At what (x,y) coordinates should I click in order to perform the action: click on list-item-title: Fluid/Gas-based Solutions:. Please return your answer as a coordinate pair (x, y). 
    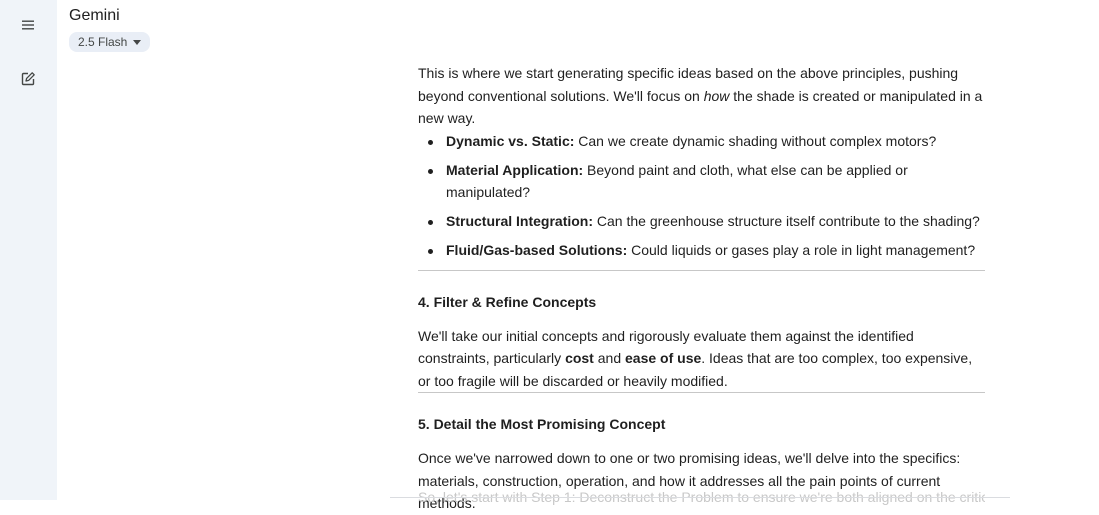
    Looking at the image, I should click on (537, 250).